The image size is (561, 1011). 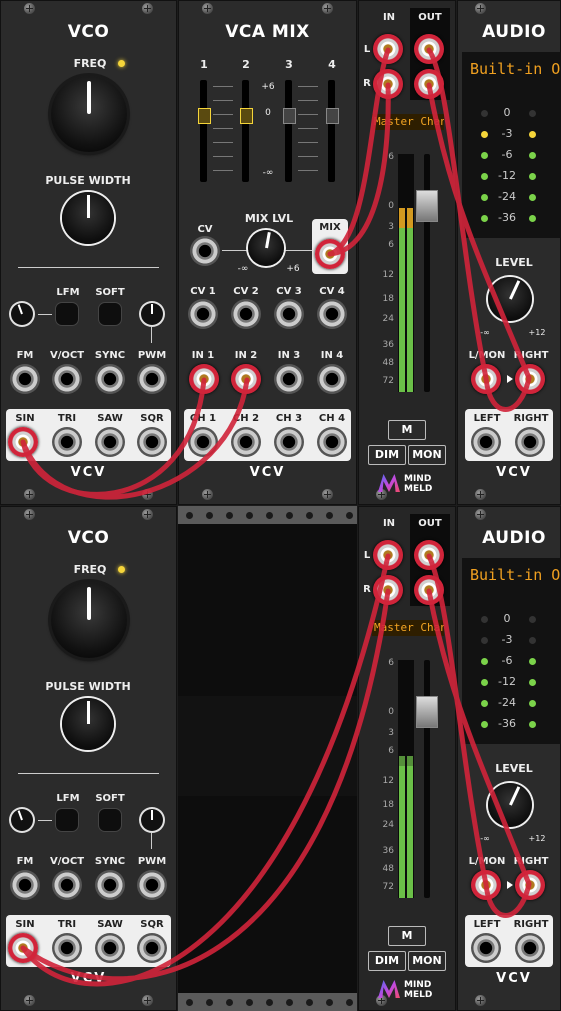 What do you see at coordinates (332, 418) in the screenshot?
I see `ch4-label: CH 4` at bounding box center [332, 418].